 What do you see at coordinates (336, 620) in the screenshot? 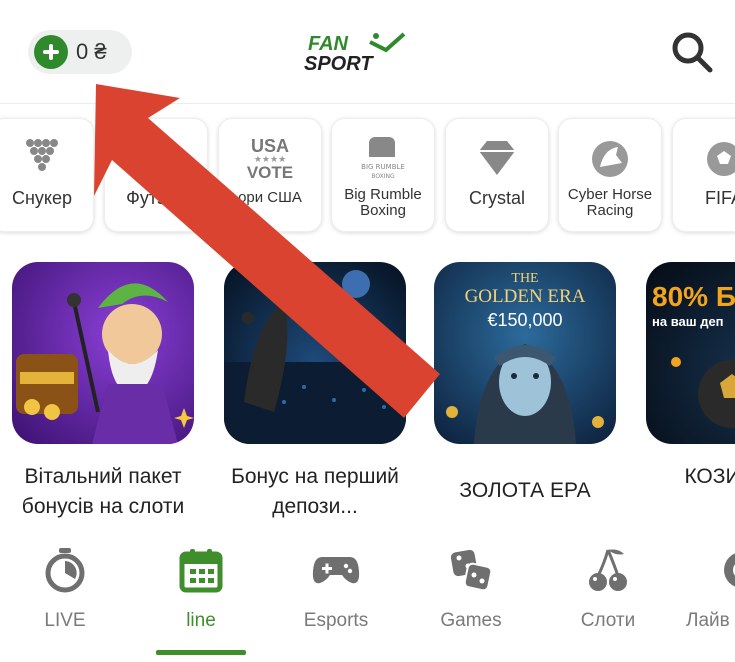
I see `nav-label: Esports` at bounding box center [336, 620].